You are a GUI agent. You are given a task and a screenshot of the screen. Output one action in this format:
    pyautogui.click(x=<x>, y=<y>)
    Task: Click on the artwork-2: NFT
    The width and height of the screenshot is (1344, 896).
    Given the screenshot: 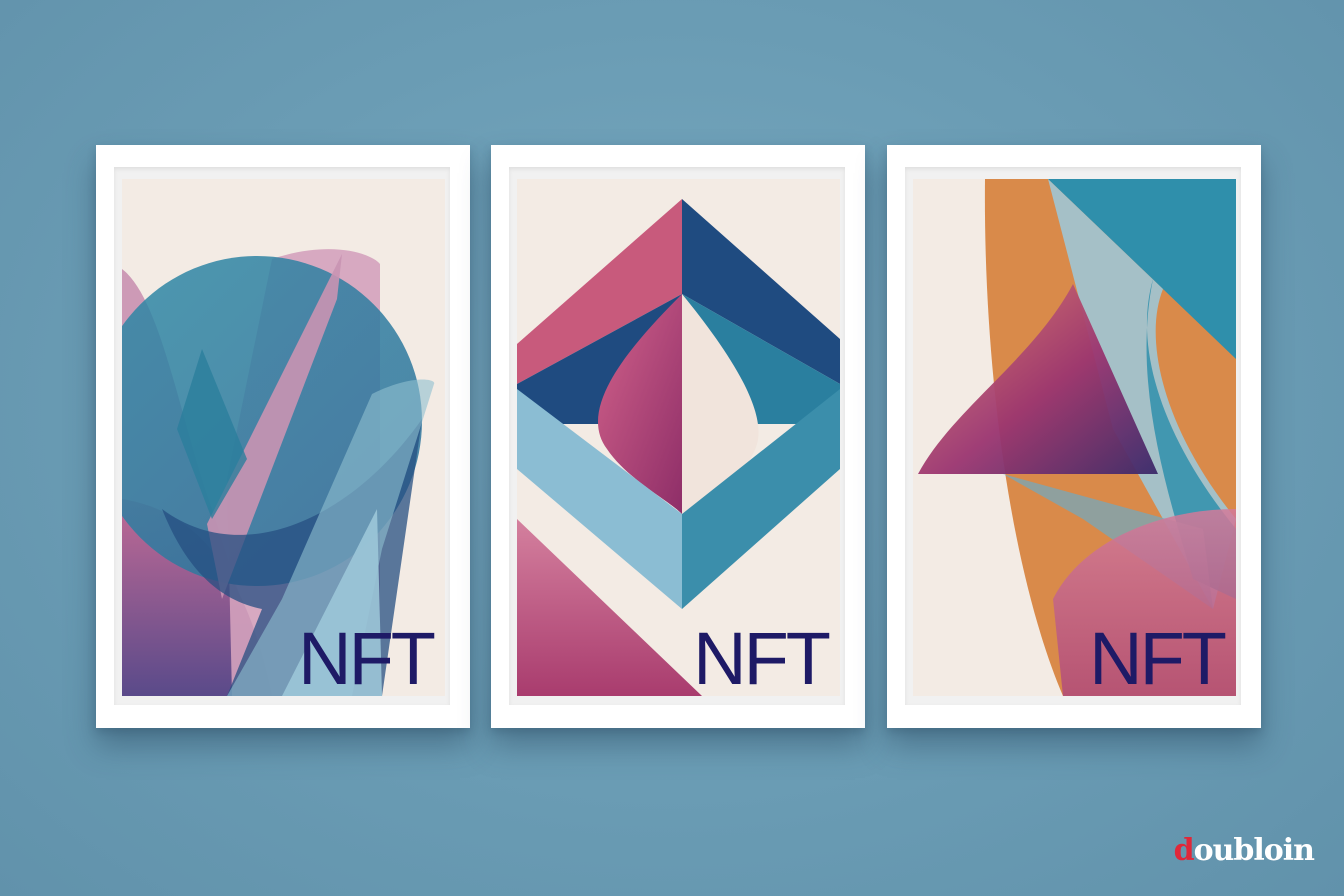 What is the action you would take?
    pyautogui.click(x=678, y=437)
    